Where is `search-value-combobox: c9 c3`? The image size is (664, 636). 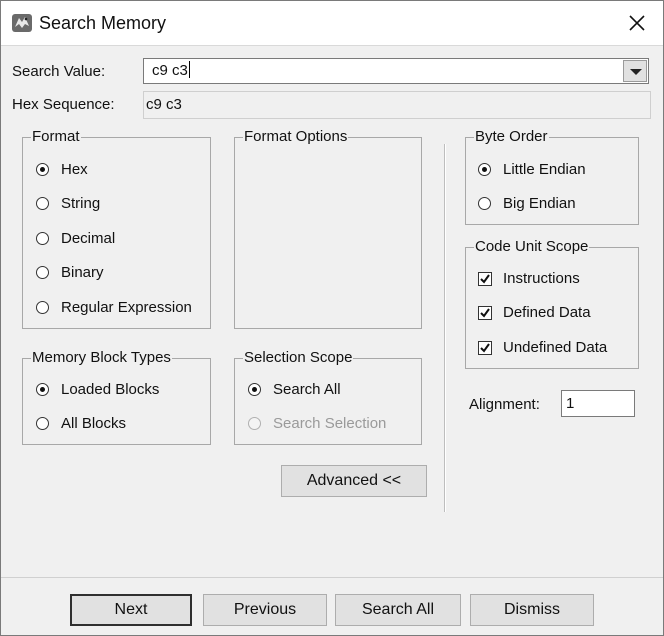 search-value-combobox: c9 c3 is located at coordinates (396, 71).